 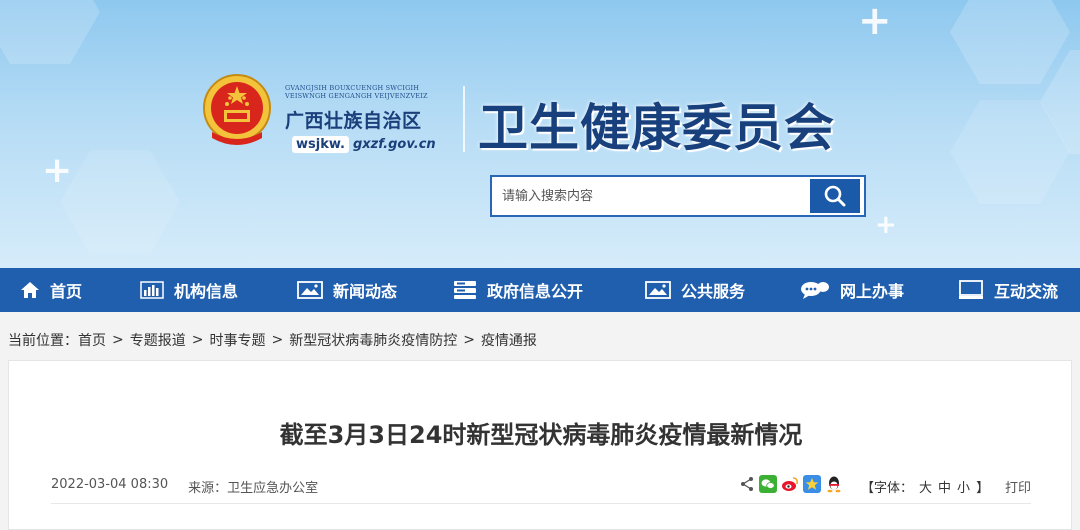 I want to click on share-bar, so click(x=791, y=484).